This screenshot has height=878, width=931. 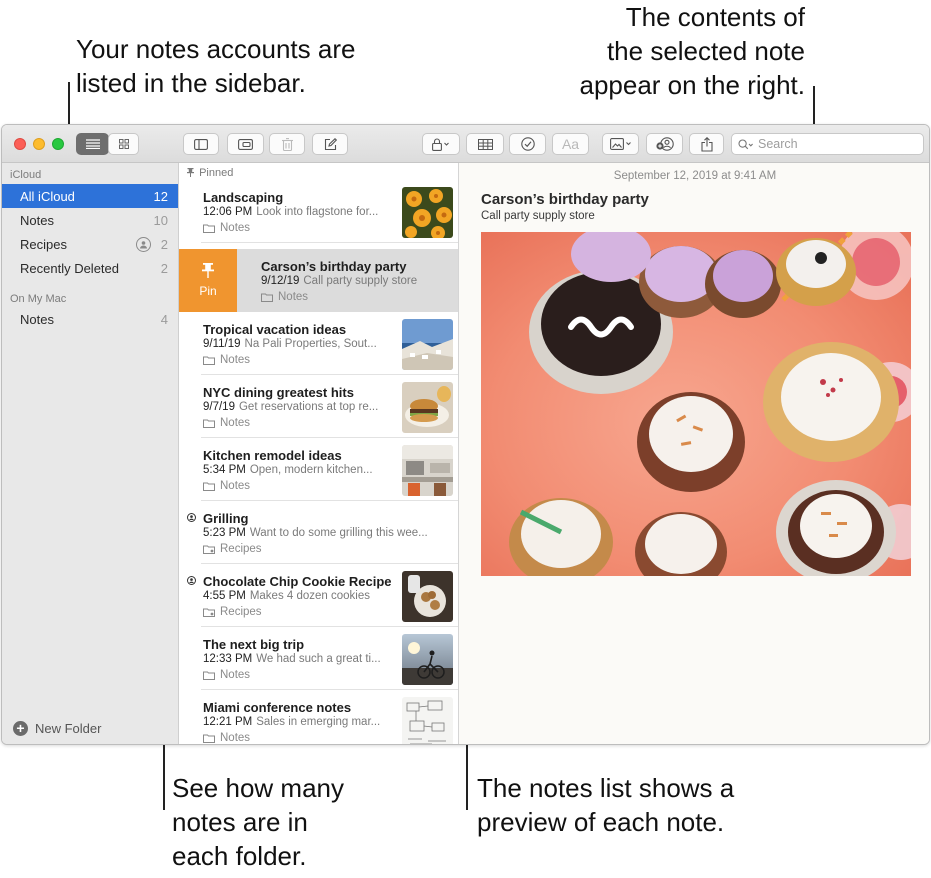 I want to click on new-folder-button: + New Folder, so click(x=57, y=728).